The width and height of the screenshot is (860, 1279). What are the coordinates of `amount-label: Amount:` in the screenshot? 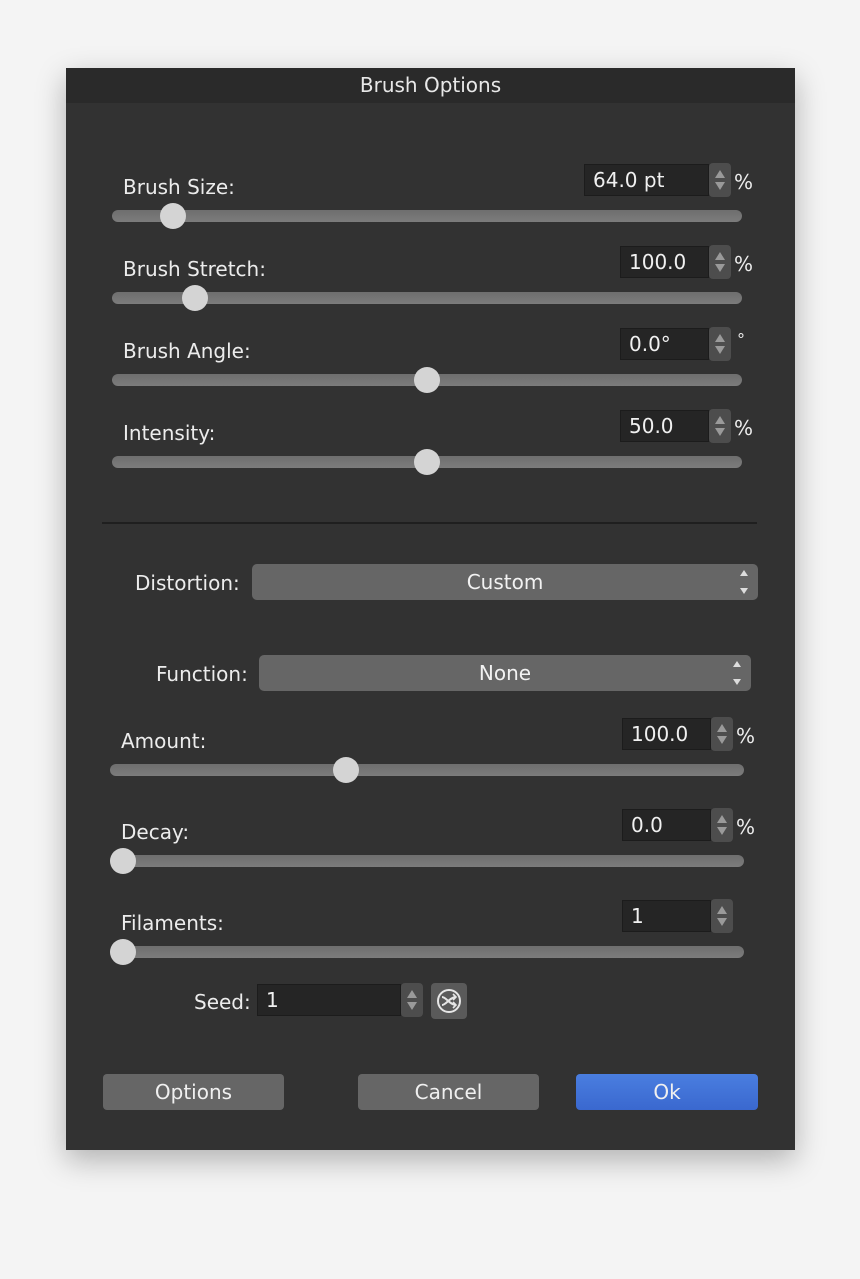 It's located at (164, 741).